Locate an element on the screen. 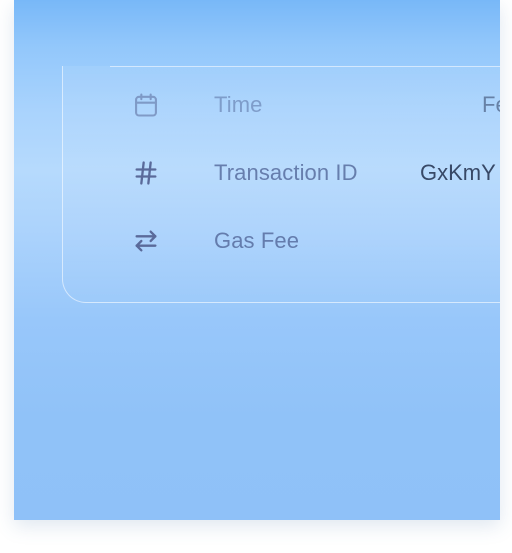 Image resolution: width=512 pixels, height=553 pixels. detail-row-time: Time Fe is located at coordinates (257, 104).